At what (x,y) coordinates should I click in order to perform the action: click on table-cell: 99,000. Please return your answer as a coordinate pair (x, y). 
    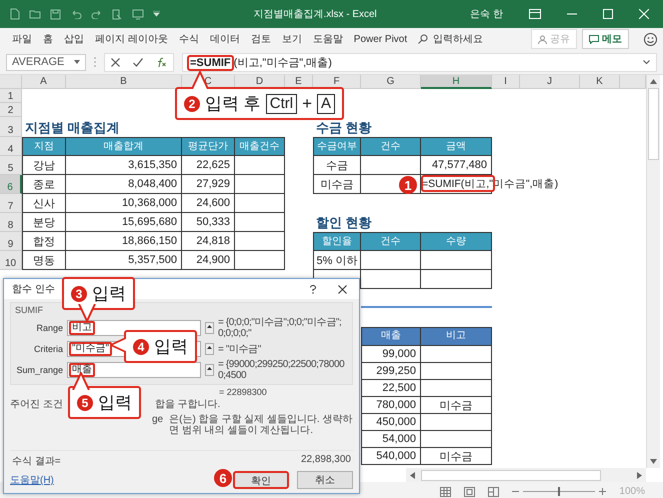
    Looking at the image, I should click on (391, 354).